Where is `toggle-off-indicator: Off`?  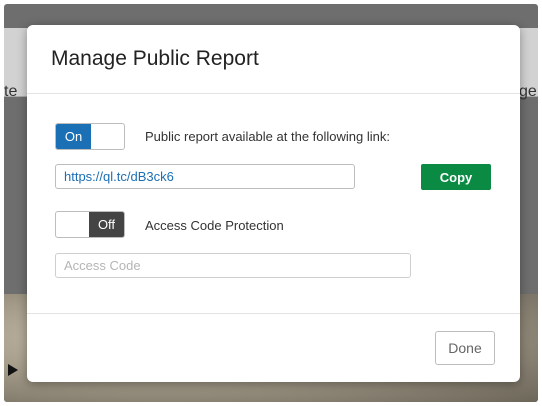 toggle-off-indicator: Off is located at coordinates (106, 224).